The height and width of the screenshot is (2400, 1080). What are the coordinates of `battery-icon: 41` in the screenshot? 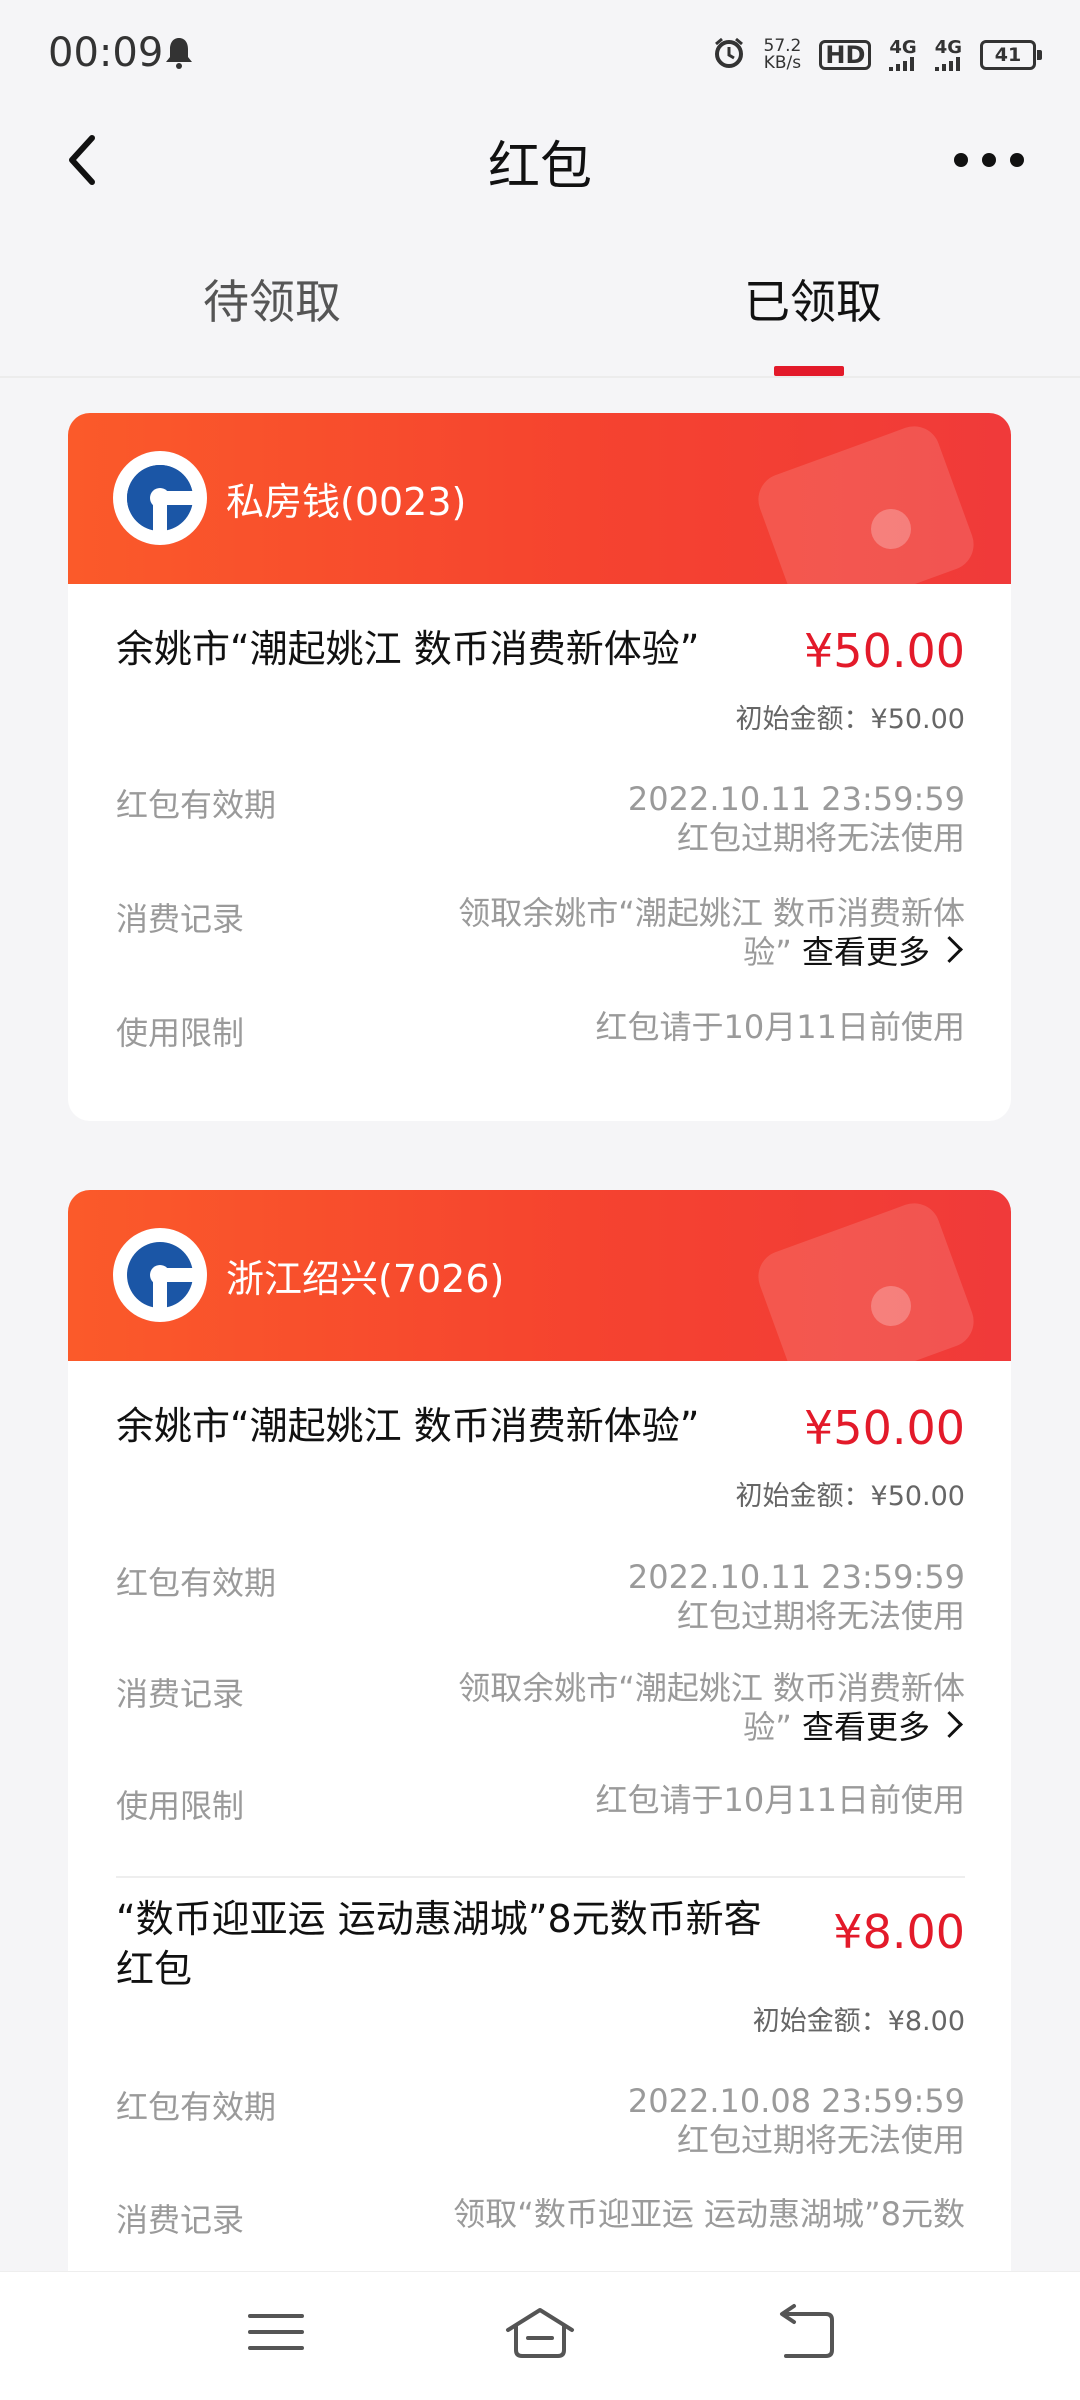 It's located at (1011, 55).